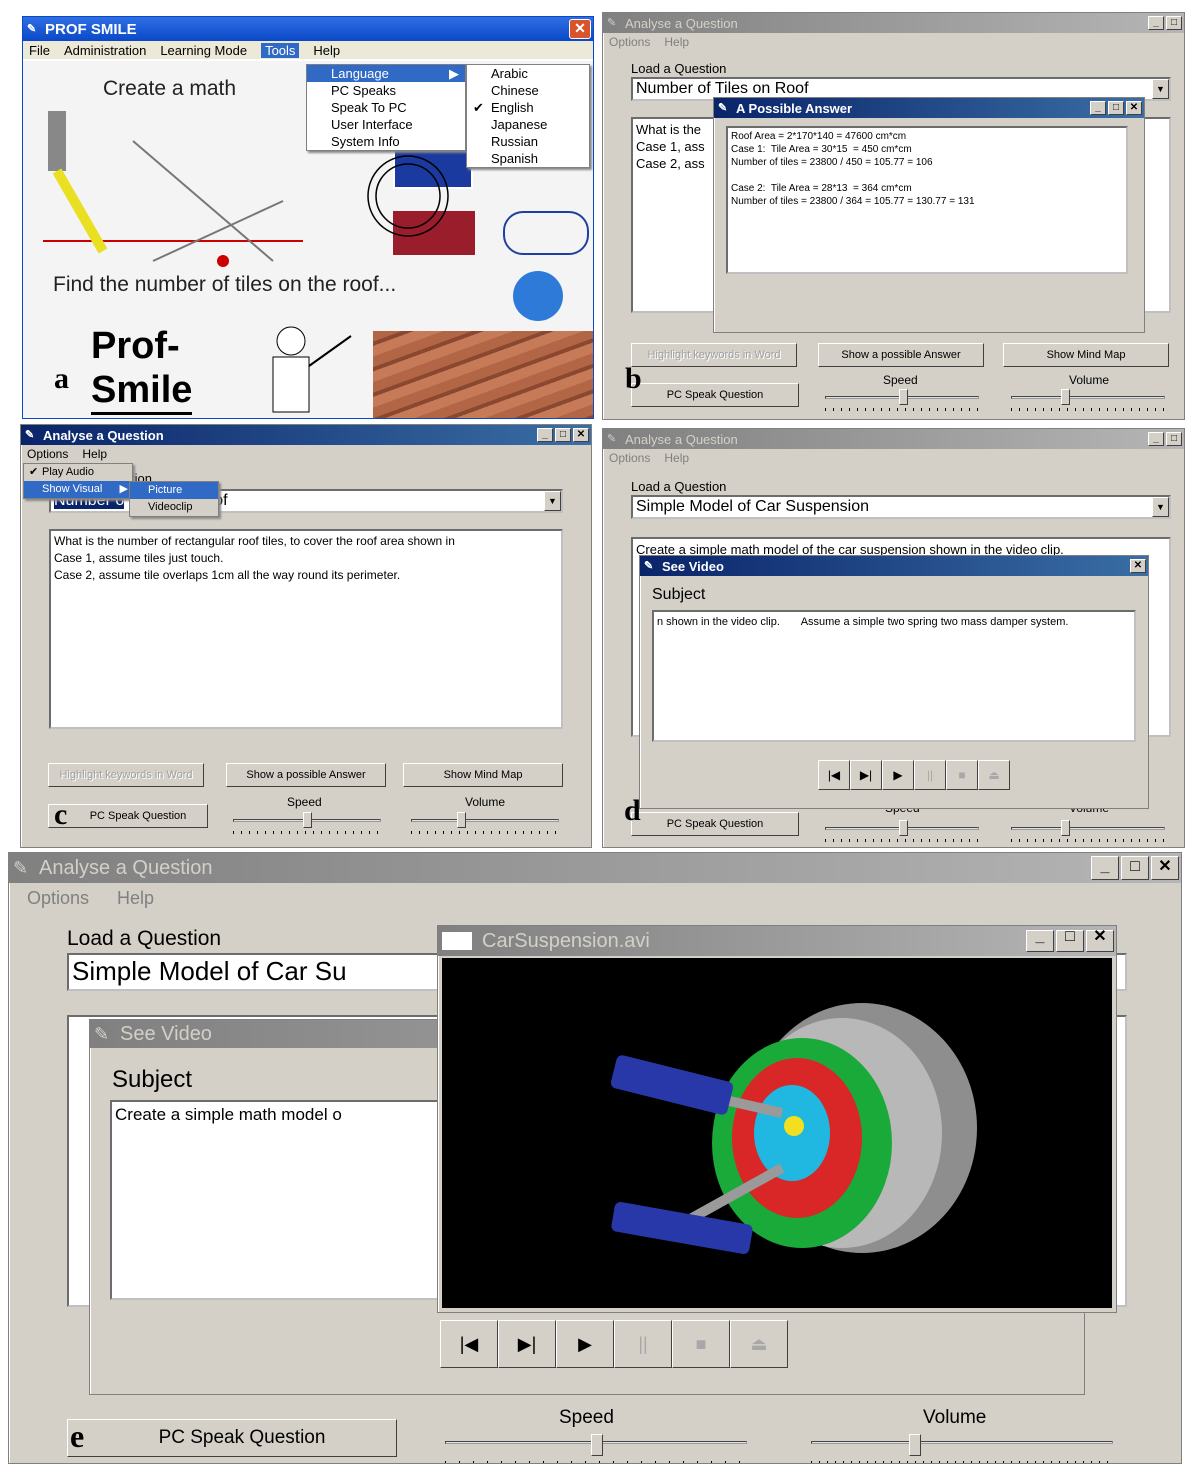 This screenshot has height=1468, width=1185. What do you see at coordinates (203, 50) in the screenshot?
I see `menu-learning-mode: Learning Mode` at bounding box center [203, 50].